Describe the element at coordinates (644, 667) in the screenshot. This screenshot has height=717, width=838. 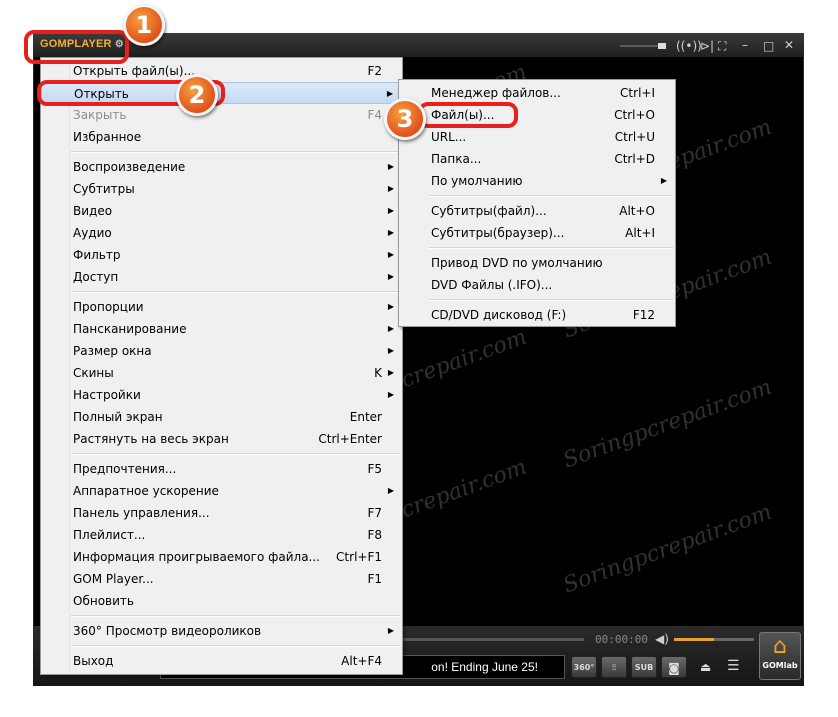
I see `subtitle-button: SUB` at that location.